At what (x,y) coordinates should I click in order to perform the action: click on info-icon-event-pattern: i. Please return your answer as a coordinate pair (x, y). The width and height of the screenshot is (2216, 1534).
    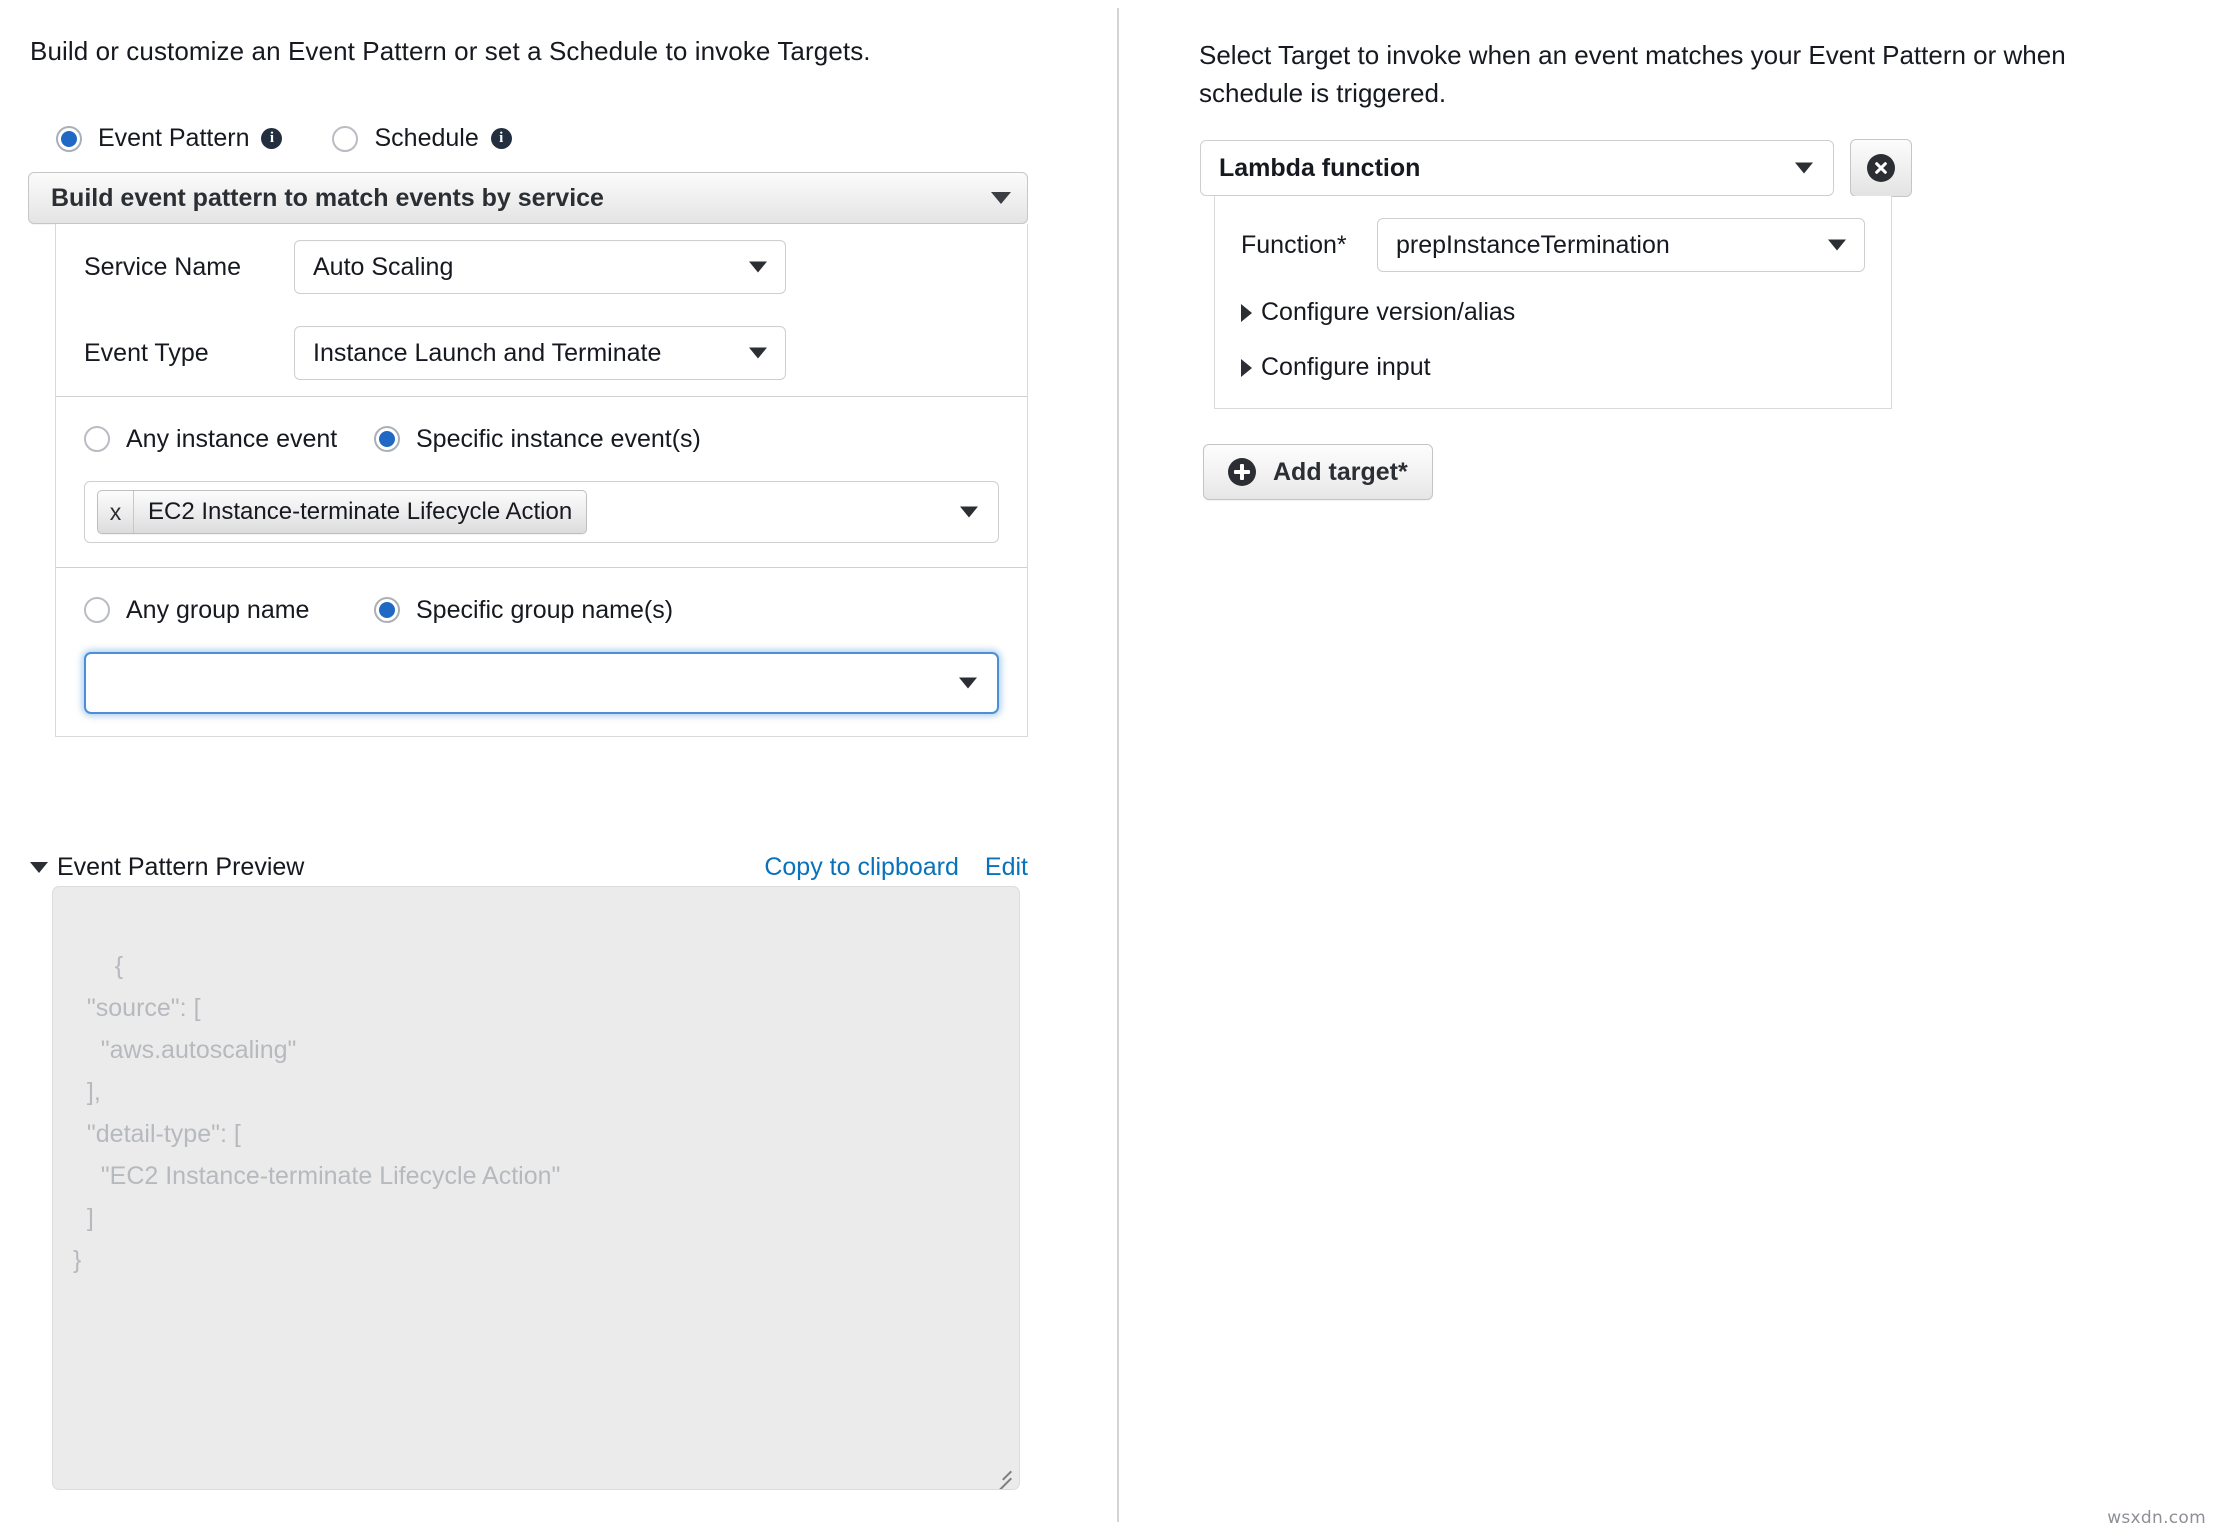
    Looking at the image, I should click on (272, 138).